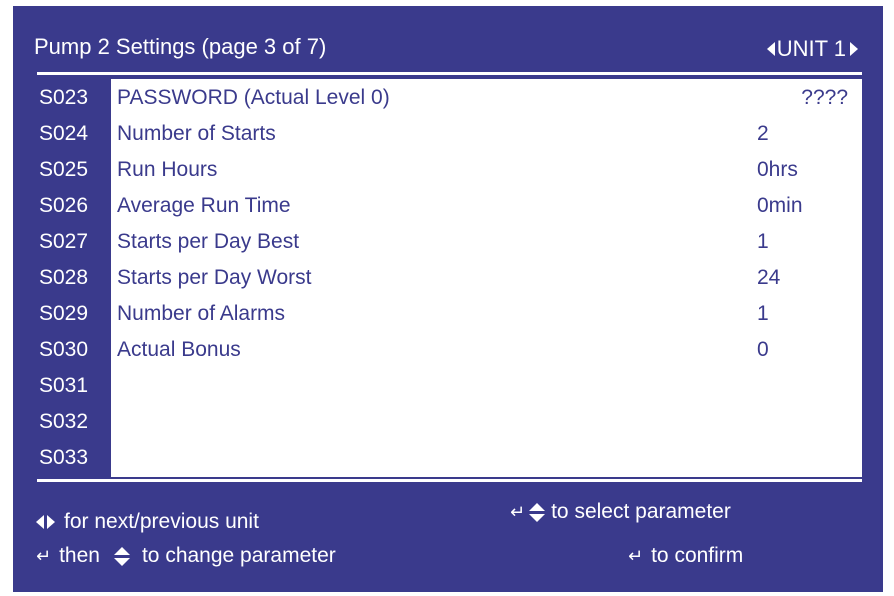 This screenshot has height=596, width=894. What do you see at coordinates (449, 480) in the screenshot?
I see `bottom-divider` at bounding box center [449, 480].